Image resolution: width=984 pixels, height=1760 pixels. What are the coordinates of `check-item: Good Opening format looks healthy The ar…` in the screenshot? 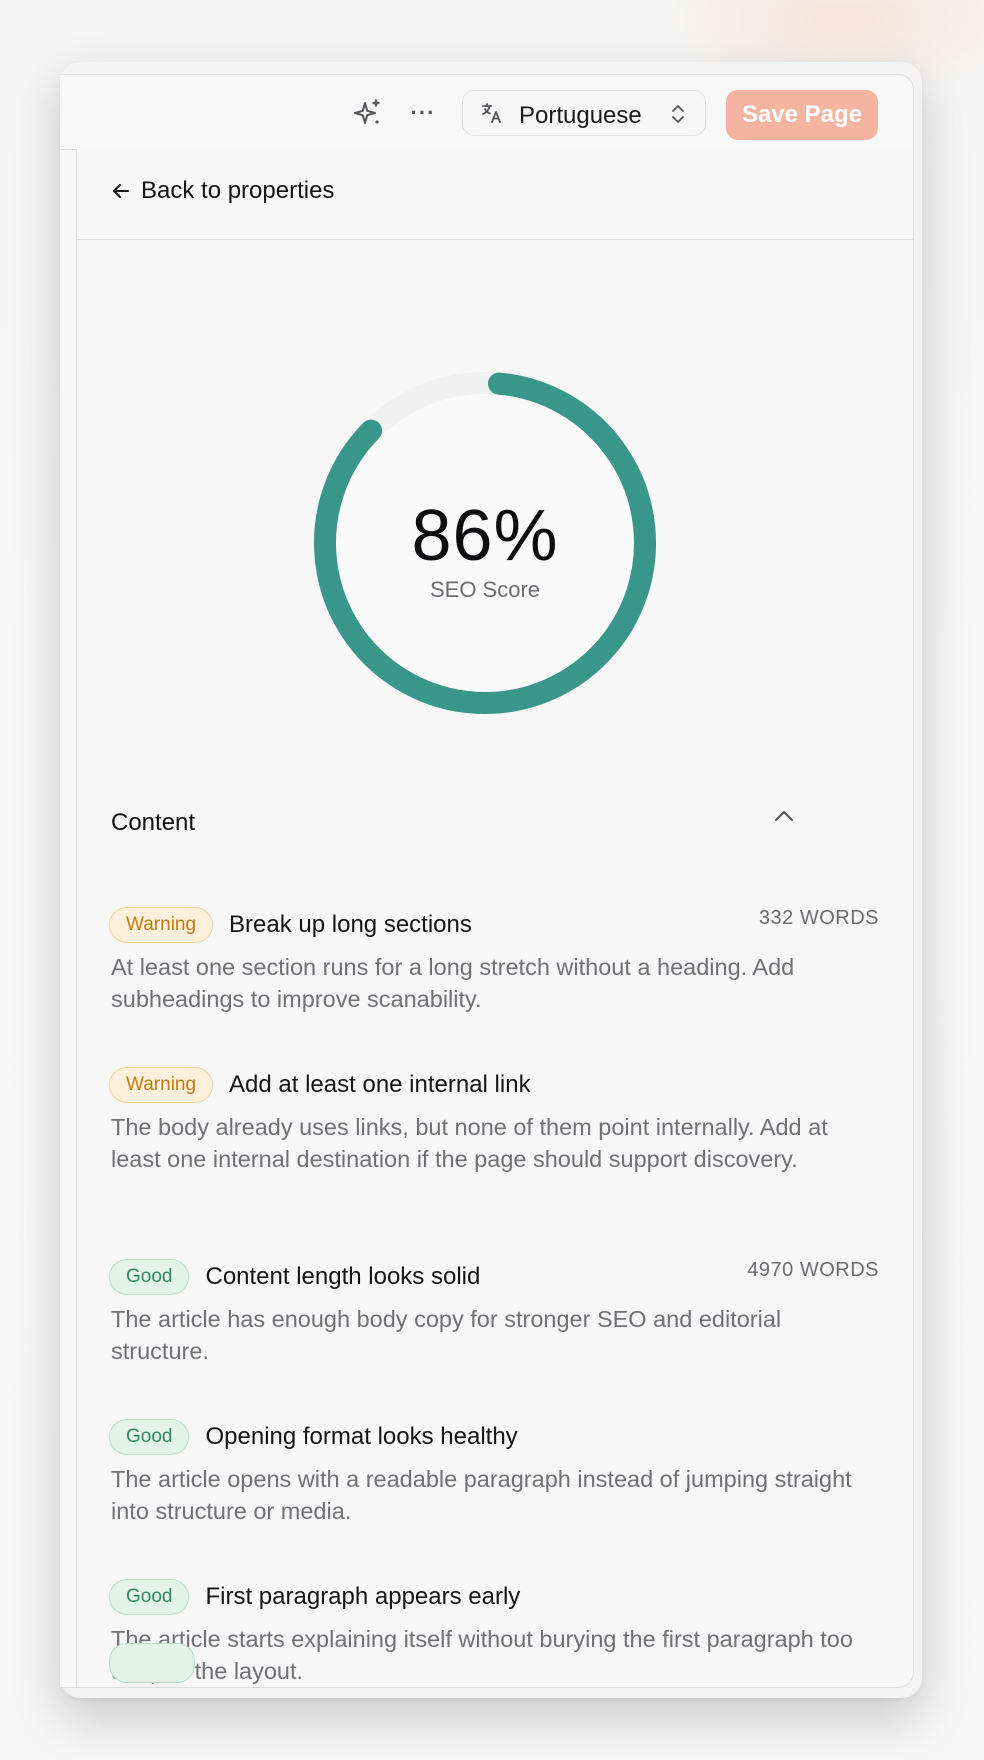 It's located at (494, 1472).